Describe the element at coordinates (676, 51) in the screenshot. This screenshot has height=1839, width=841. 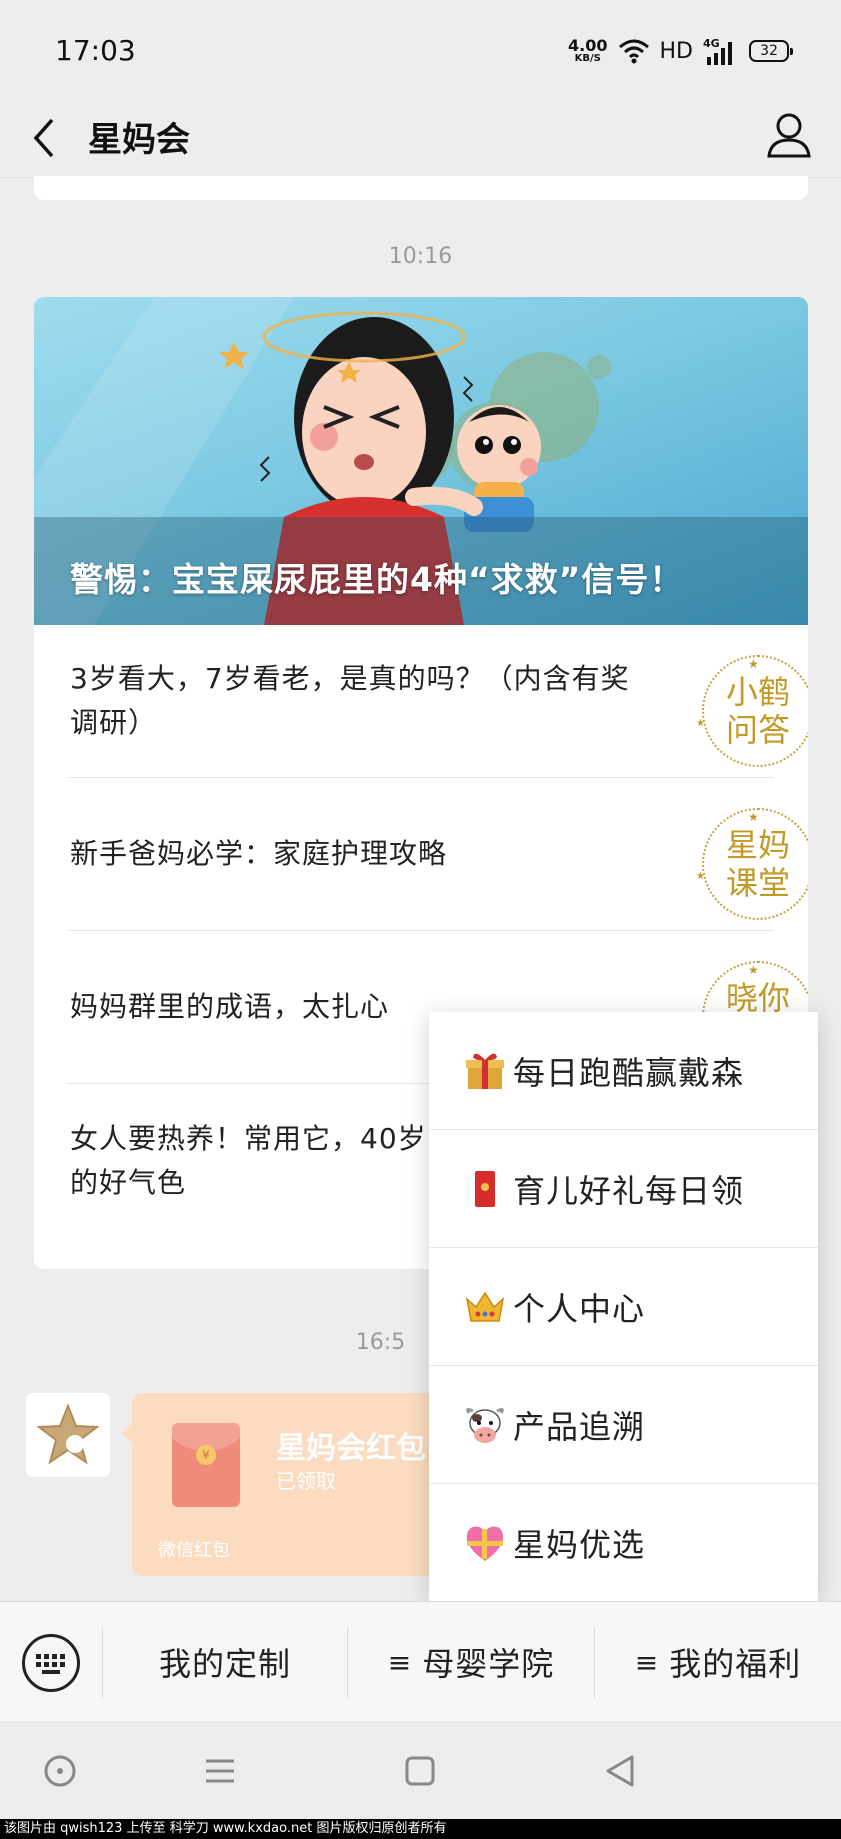
I see `hd-indicator: HD` at that location.